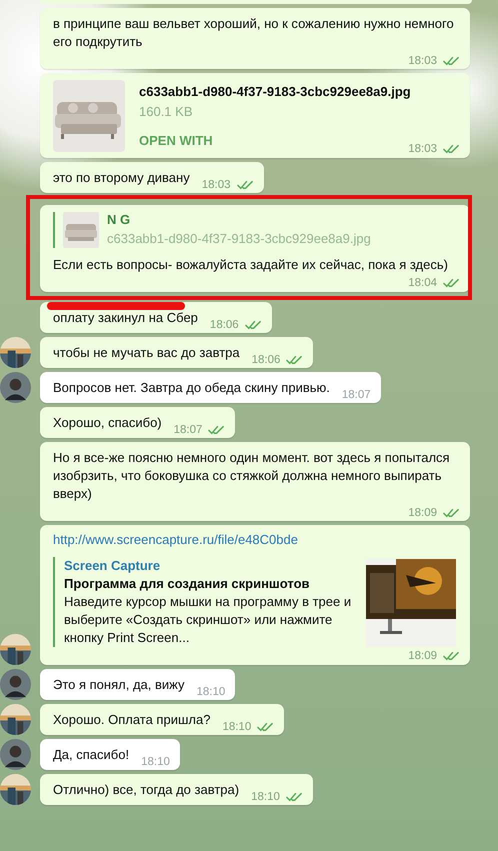  What do you see at coordinates (191, 388) in the screenshot?
I see `message-text: Вопросов нет. Завтра до обеда скину привью.` at bounding box center [191, 388].